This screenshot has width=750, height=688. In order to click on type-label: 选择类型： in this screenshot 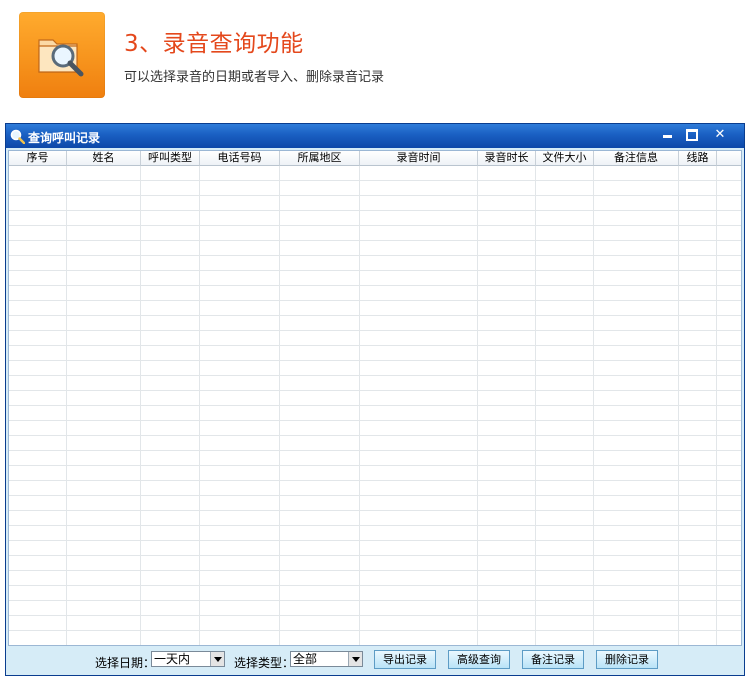, I will do `click(264, 663)`.